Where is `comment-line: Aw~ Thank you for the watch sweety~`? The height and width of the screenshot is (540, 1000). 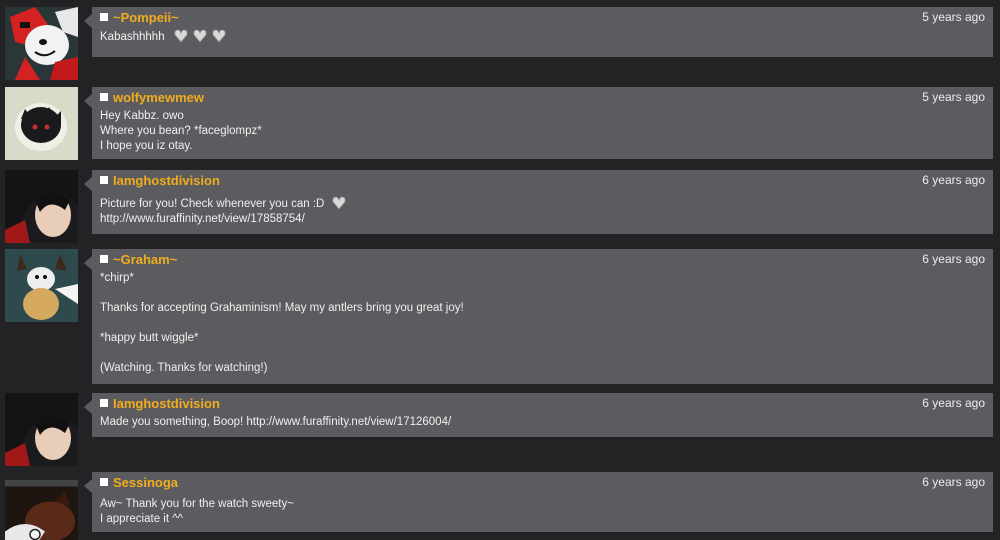 comment-line: Aw~ Thank you for the watch sweety~ is located at coordinates (197, 504).